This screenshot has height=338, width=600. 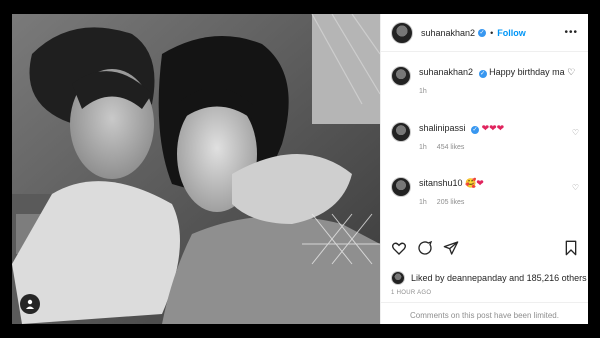 I want to click on share-icon, so click(x=451, y=250).